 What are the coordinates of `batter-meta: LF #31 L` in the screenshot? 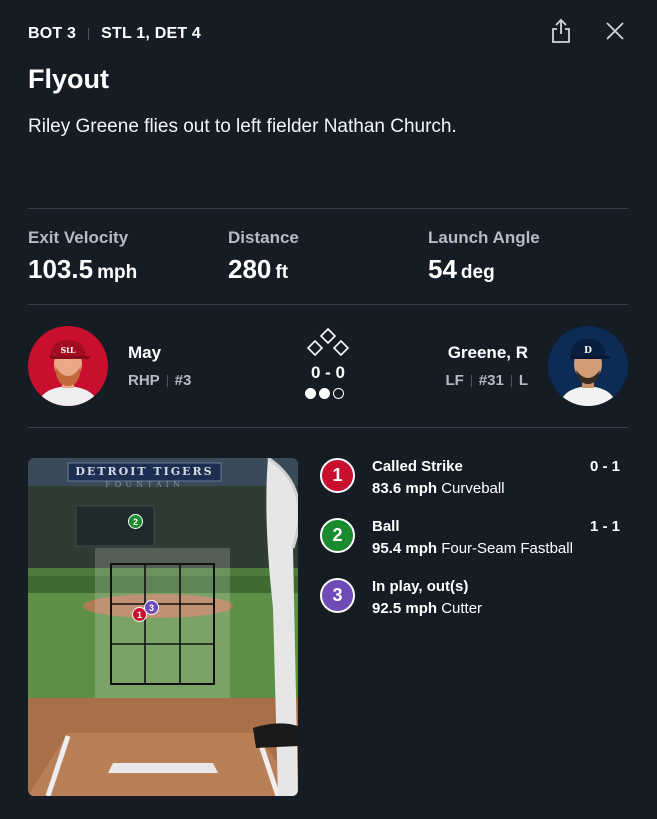 It's located at (486, 380).